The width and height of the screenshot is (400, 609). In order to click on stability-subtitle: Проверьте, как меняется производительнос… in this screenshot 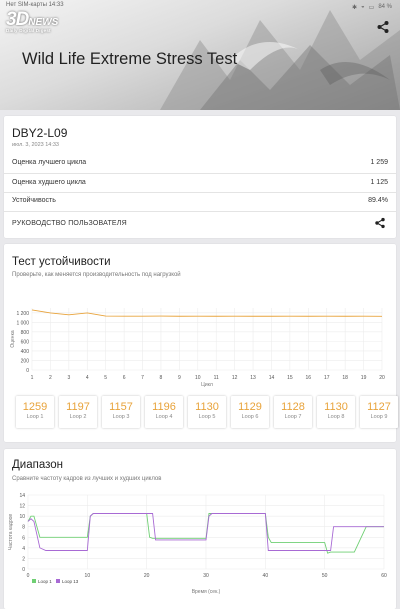, I will do `click(96, 275)`.